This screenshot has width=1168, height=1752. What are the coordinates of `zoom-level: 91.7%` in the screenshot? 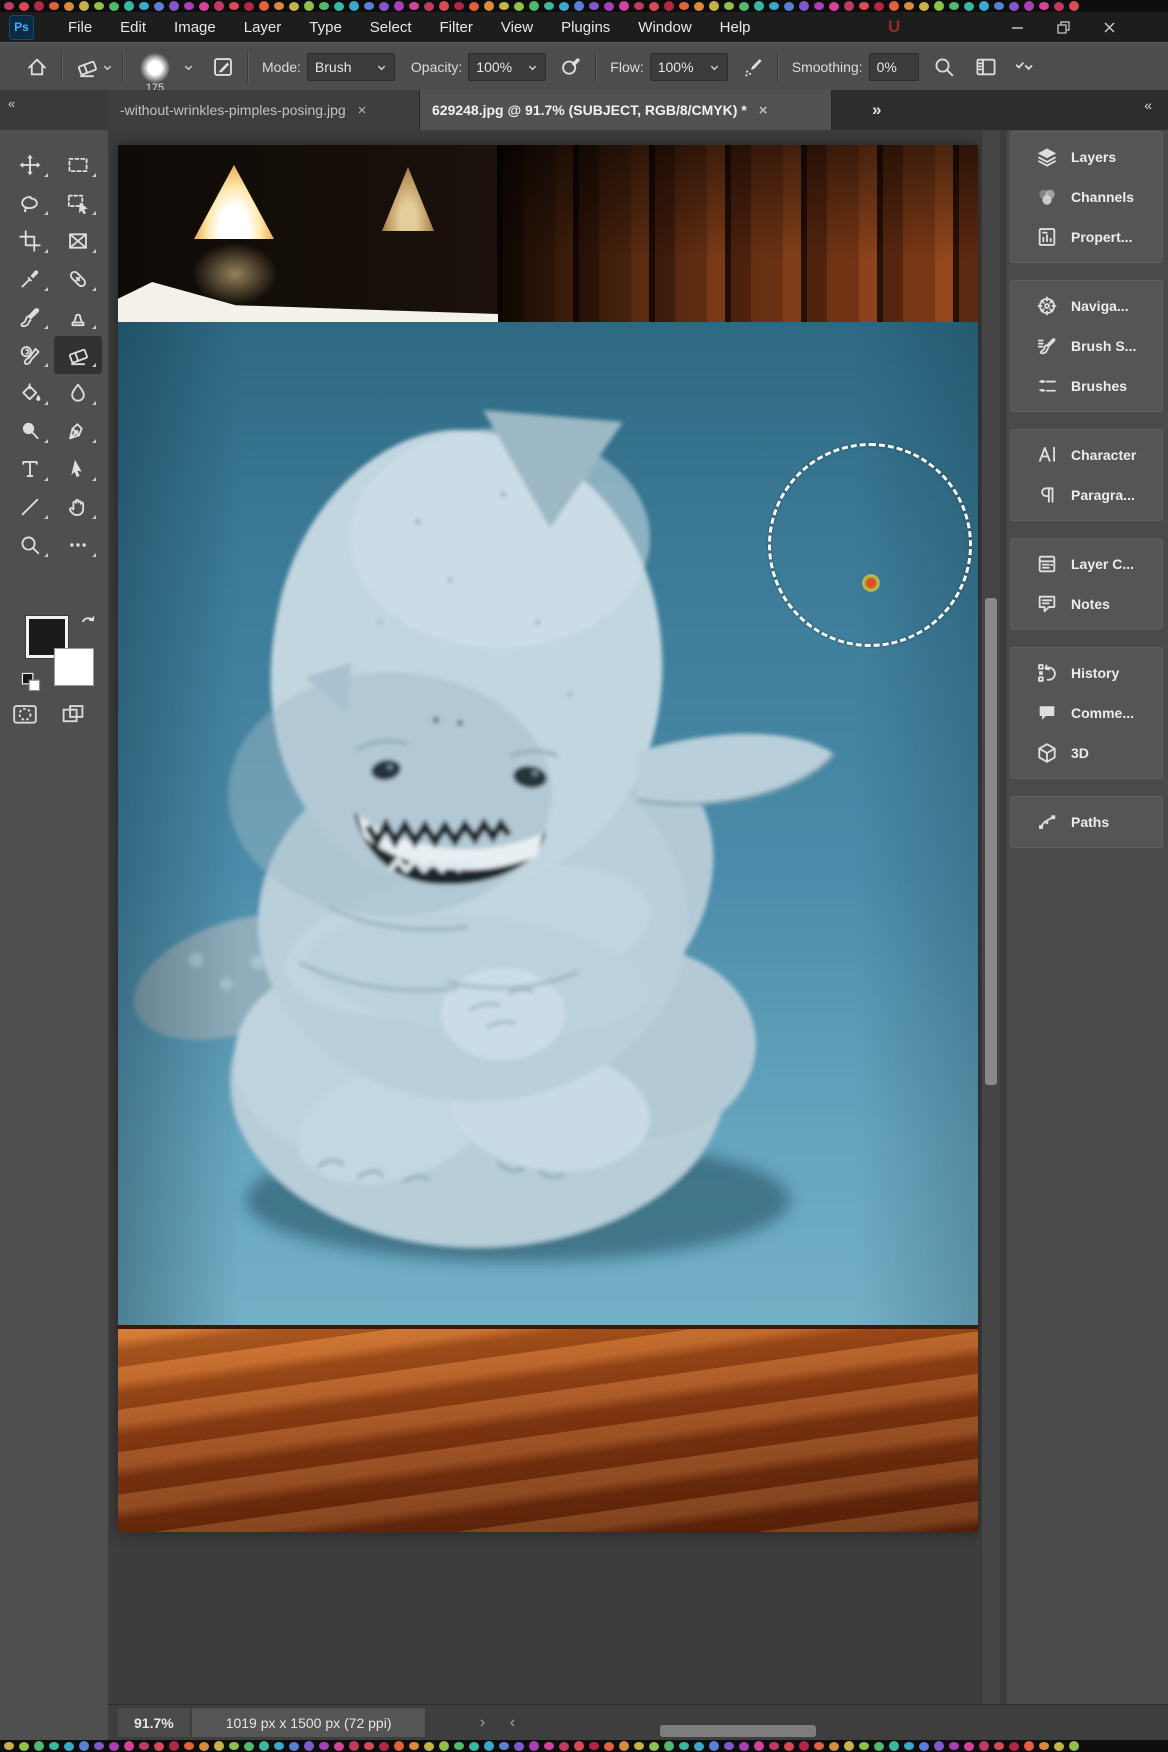 It's located at (154, 1722).